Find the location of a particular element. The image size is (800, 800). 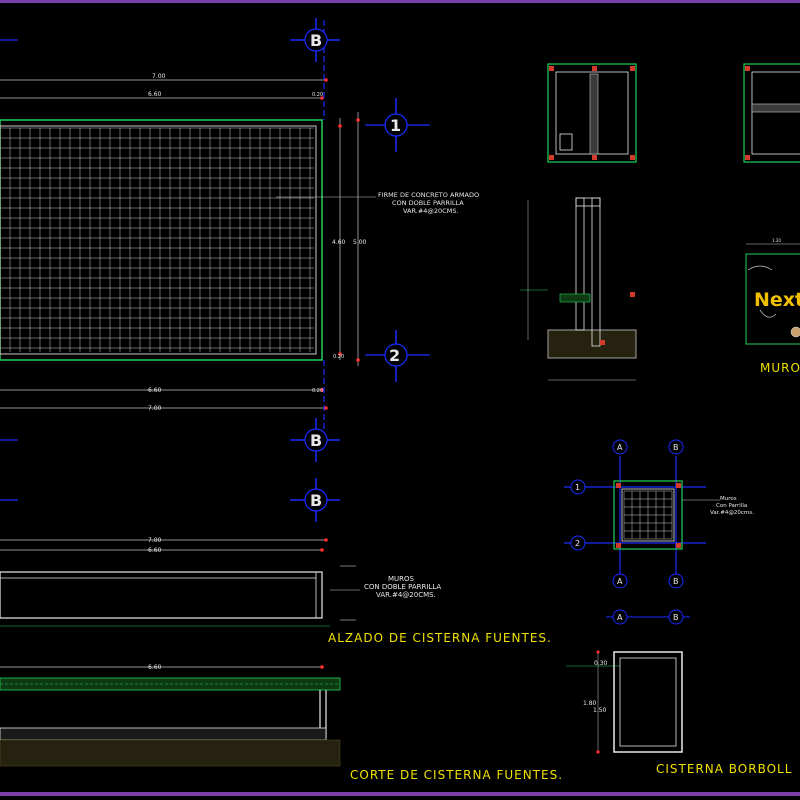

detail-section-fountain is located at coordinates (578, 289).